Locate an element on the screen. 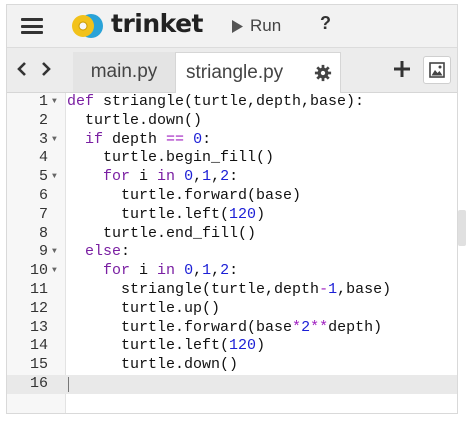 The height and width of the screenshot is (424, 474). run-label: Run is located at coordinates (266, 25).